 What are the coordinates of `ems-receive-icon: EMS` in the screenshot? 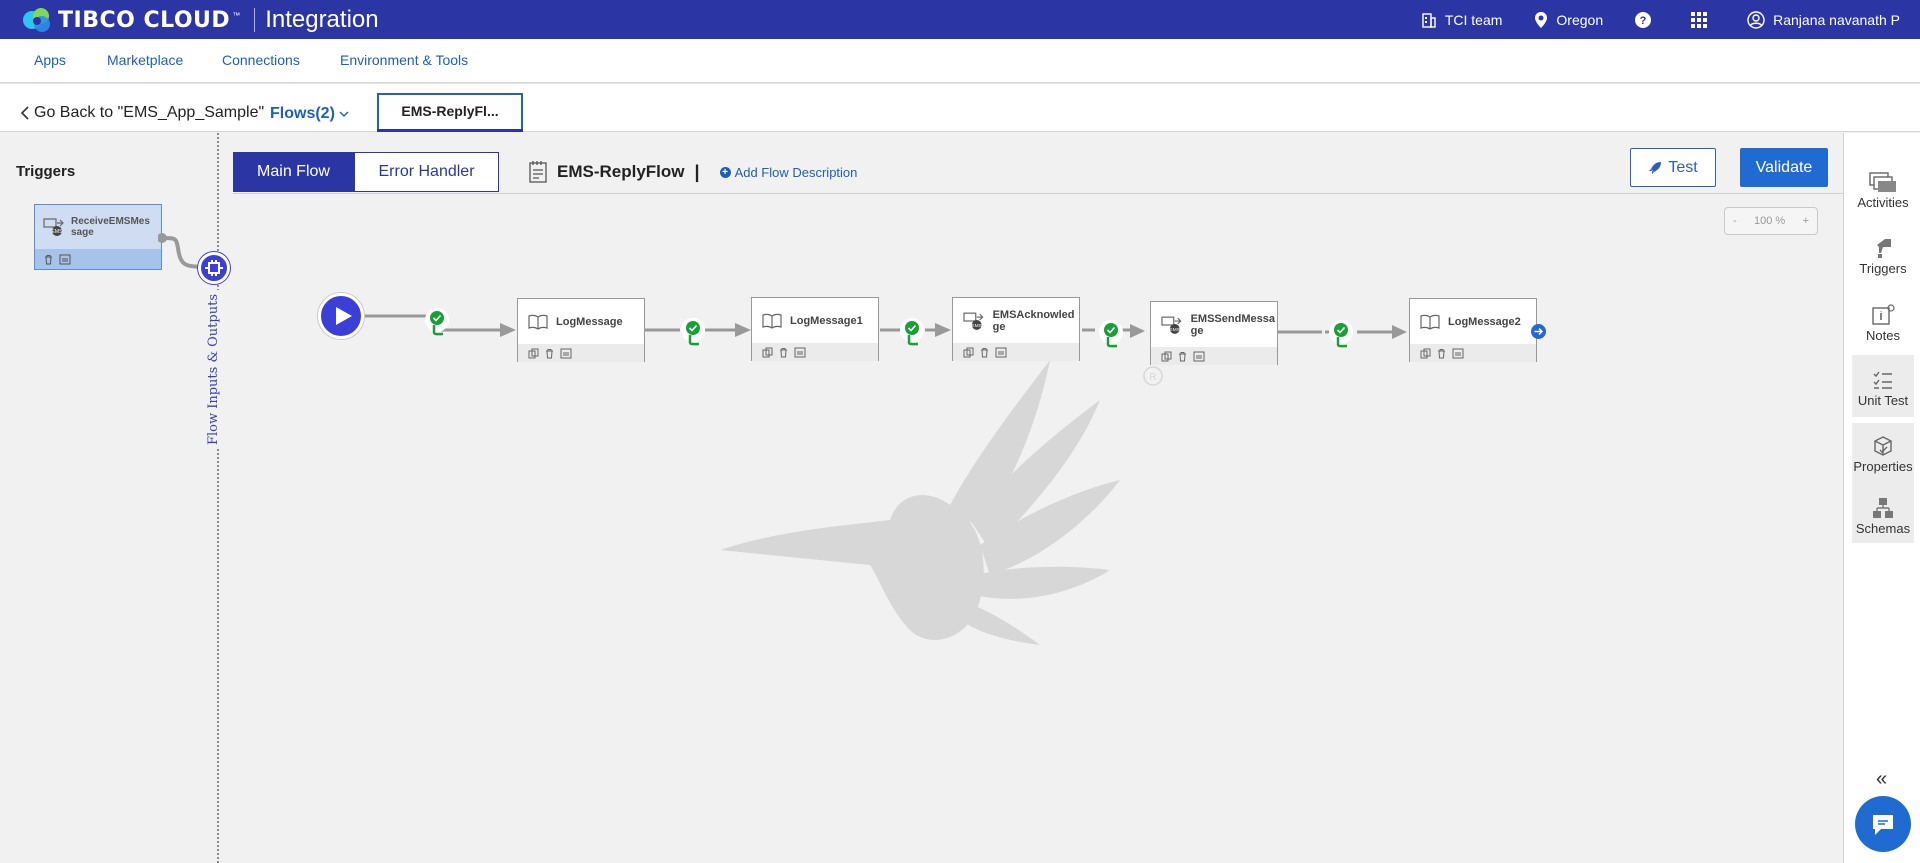 It's located at (53, 227).